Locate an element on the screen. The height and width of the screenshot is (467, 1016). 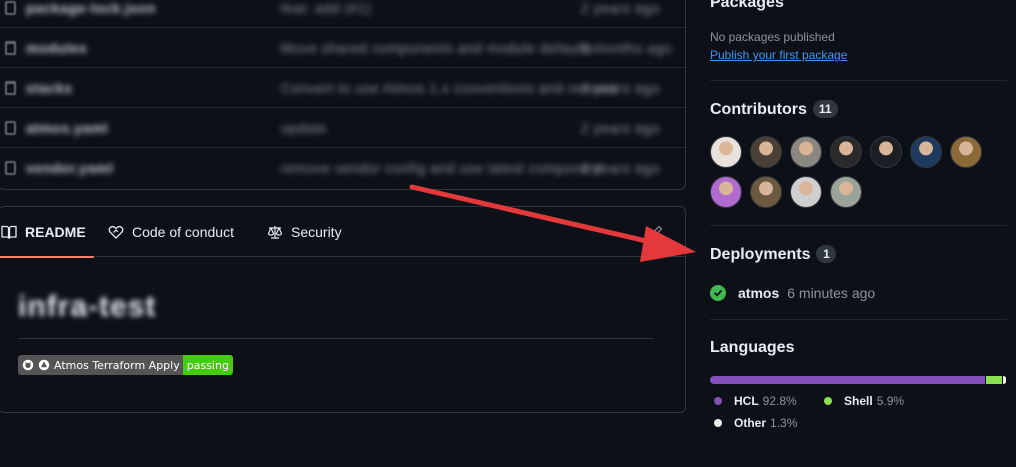
badge-status: passing is located at coordinates (207, 365).